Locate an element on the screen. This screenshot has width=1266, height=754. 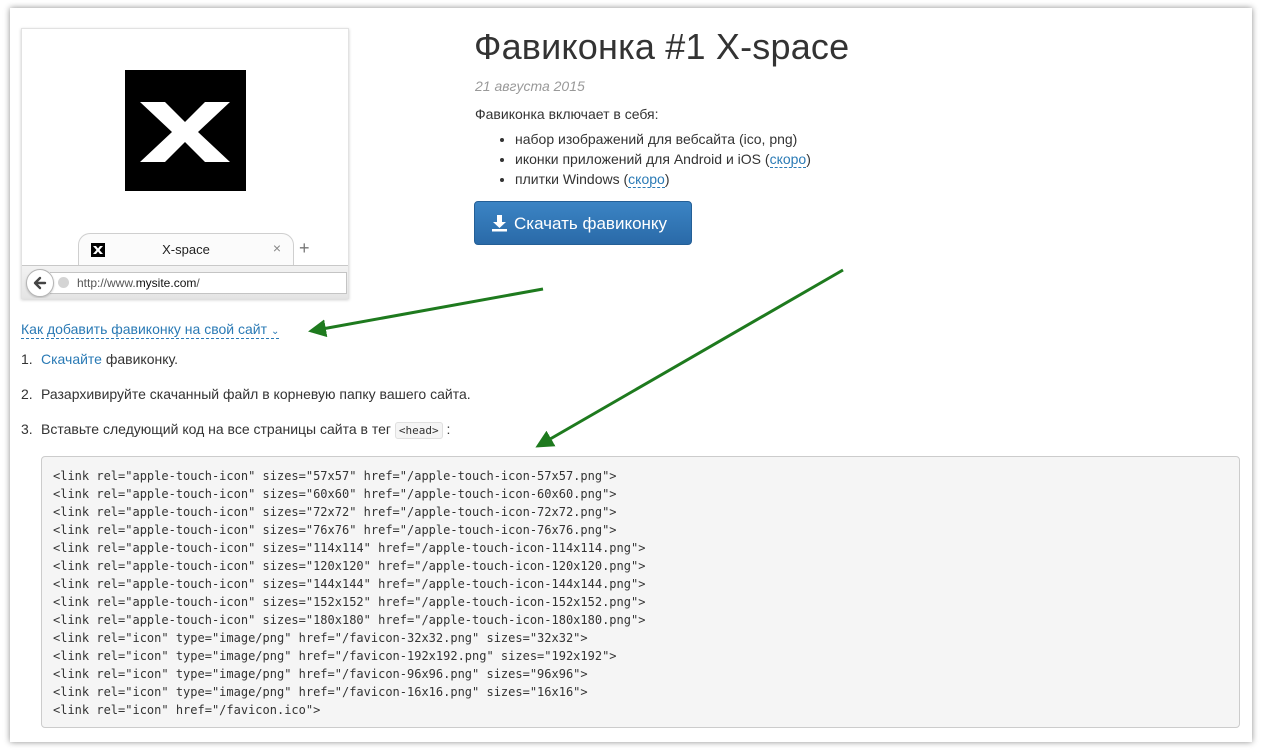
code-line: <link rel="icon" href="/favicon.ico"> is located at coordinates (187, 710).